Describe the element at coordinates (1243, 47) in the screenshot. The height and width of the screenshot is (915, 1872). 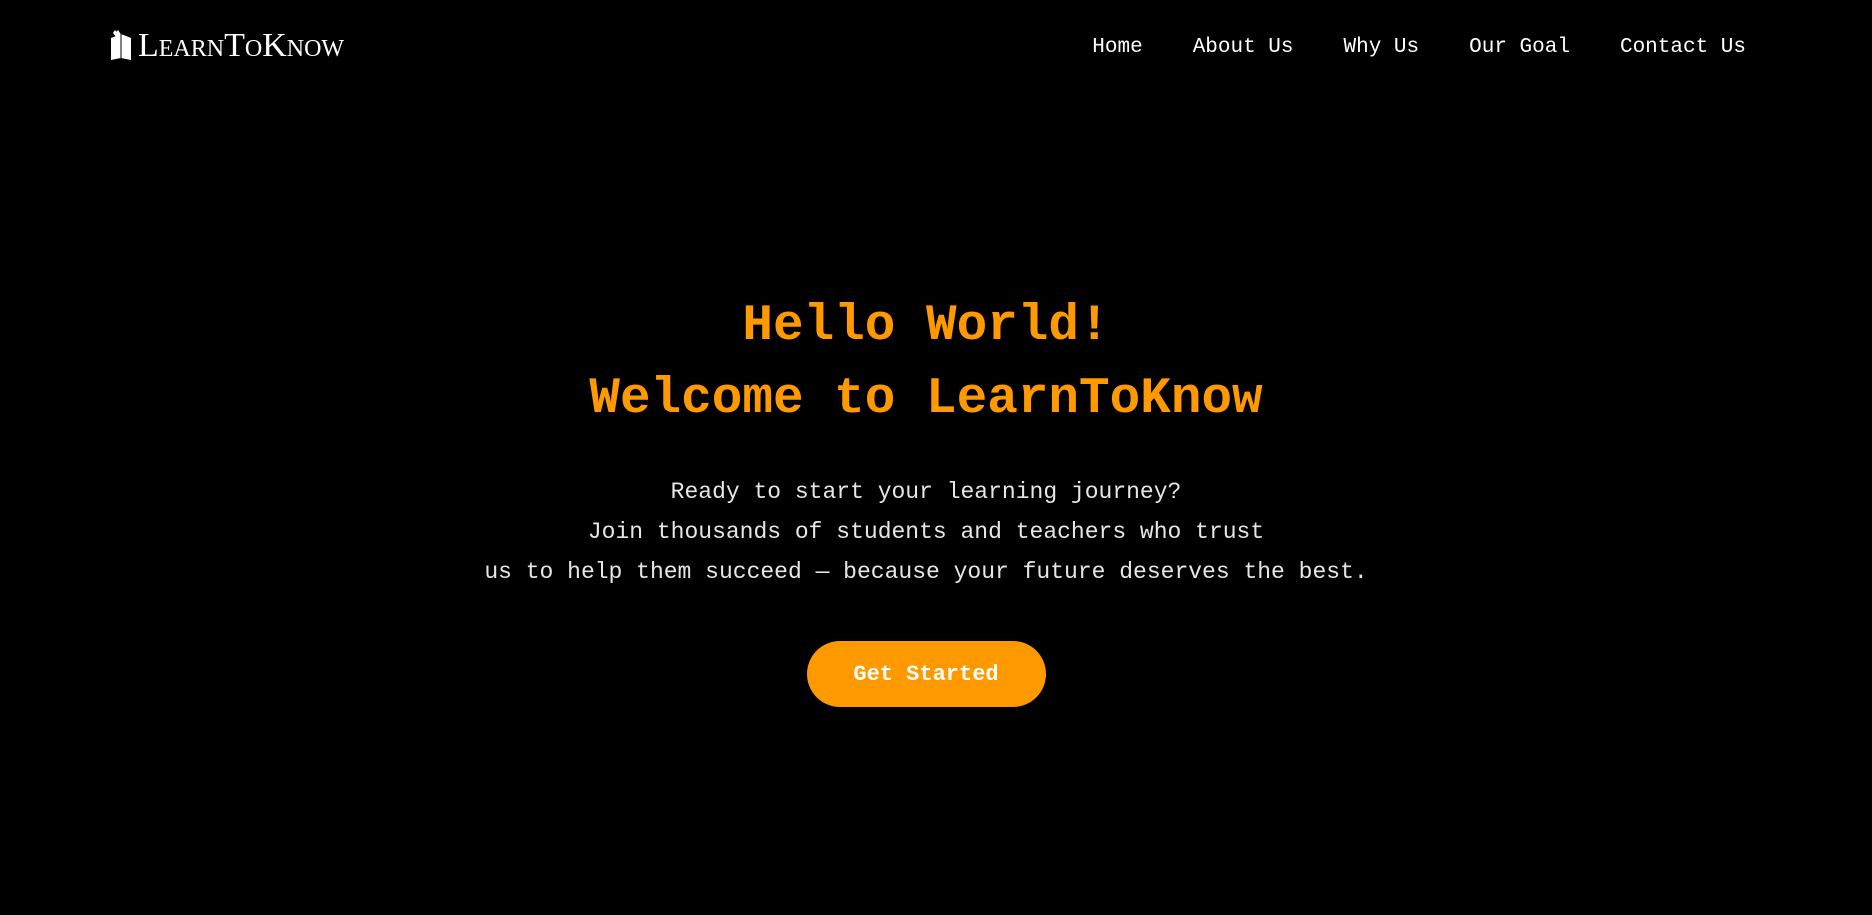
I see `nav-item-about-us: About Us` at that location.